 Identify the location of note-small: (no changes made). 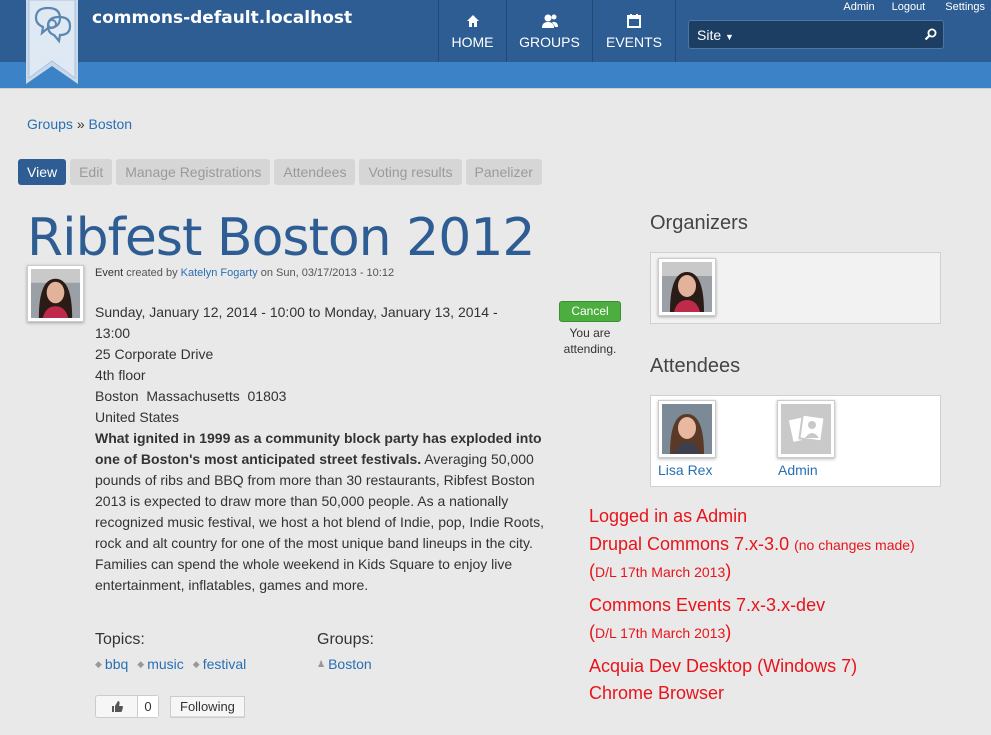
(854, 545).